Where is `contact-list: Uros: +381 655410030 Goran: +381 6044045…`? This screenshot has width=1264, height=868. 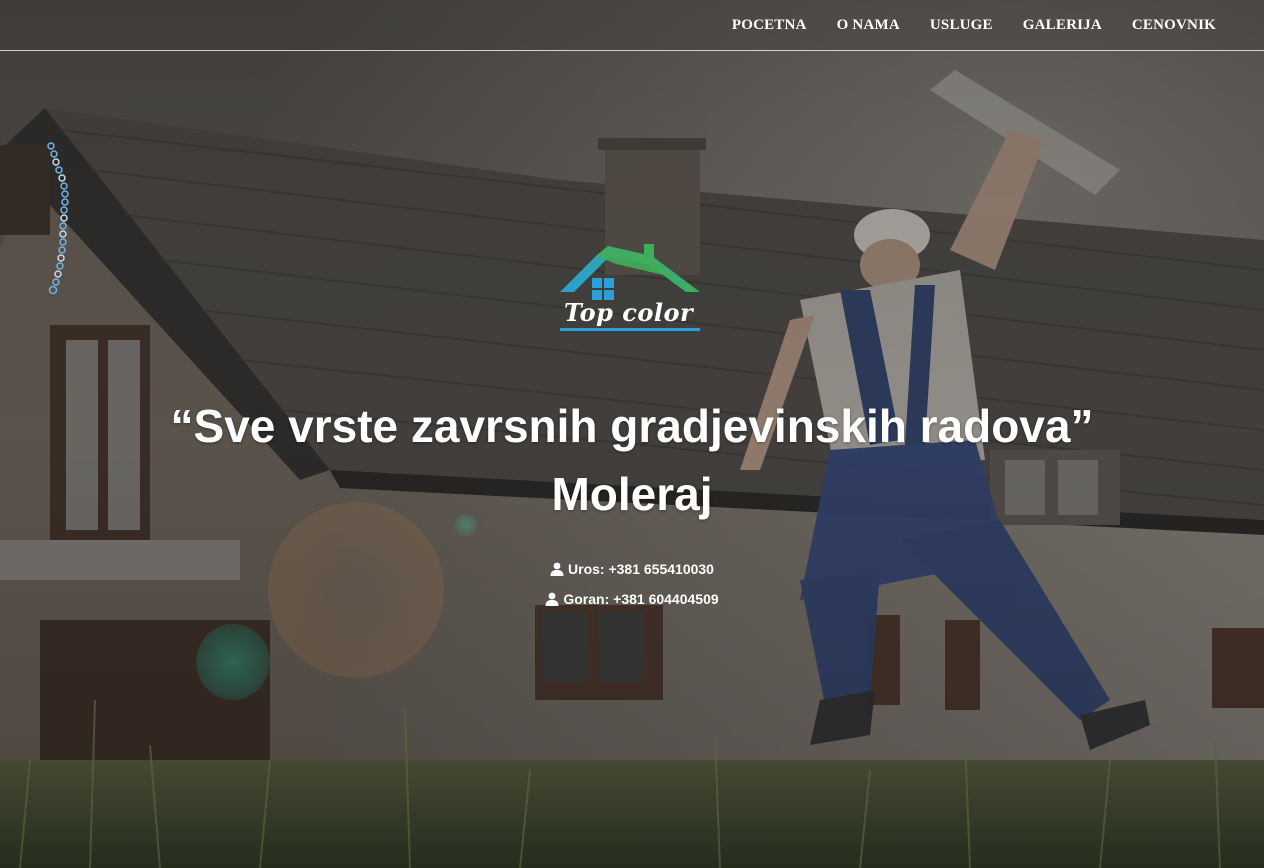
contact-list: Uros: +381 655410030 Goran: +381 6044045… is located at coordinates (632, 584).